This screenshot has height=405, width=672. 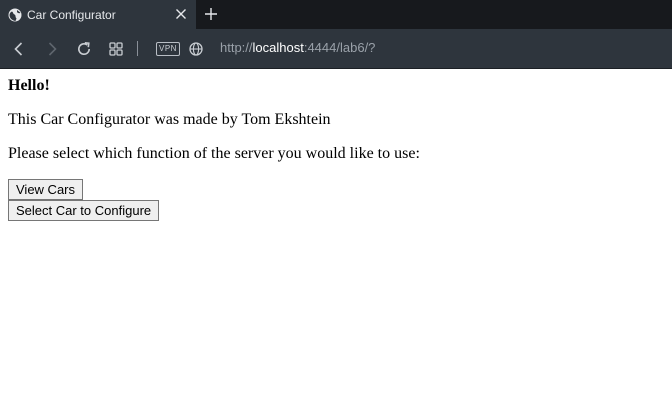 I want to click on select-car-button: Select Car to Configure, so click(x=84, y=210).